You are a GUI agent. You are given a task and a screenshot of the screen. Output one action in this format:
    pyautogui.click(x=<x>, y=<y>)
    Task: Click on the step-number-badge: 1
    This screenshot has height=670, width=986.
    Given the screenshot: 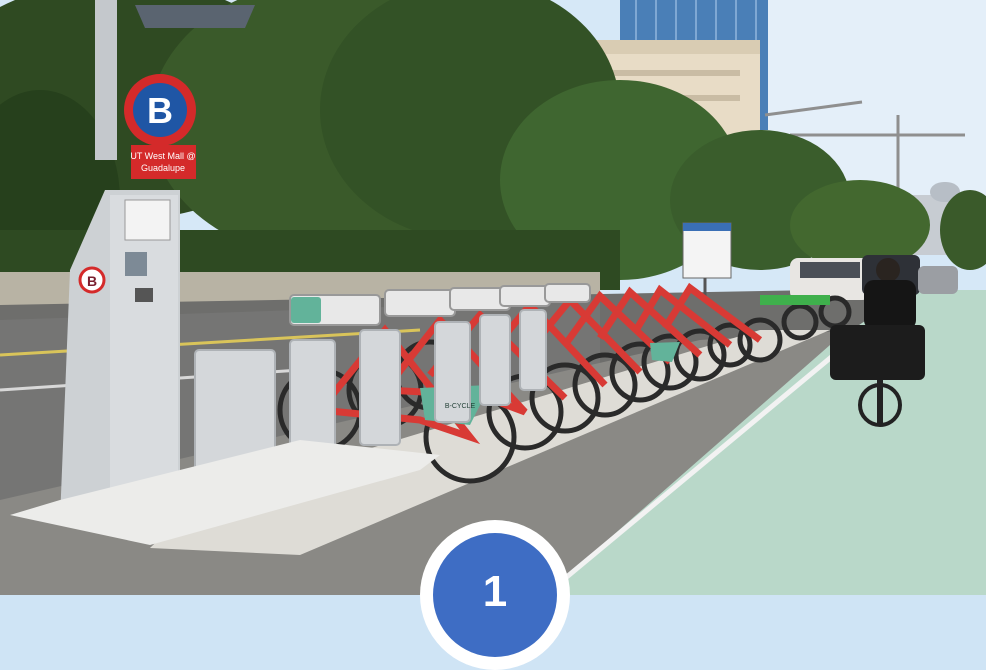 What is the action you would take?
    pyautogui.click(x=495, y=595)
    